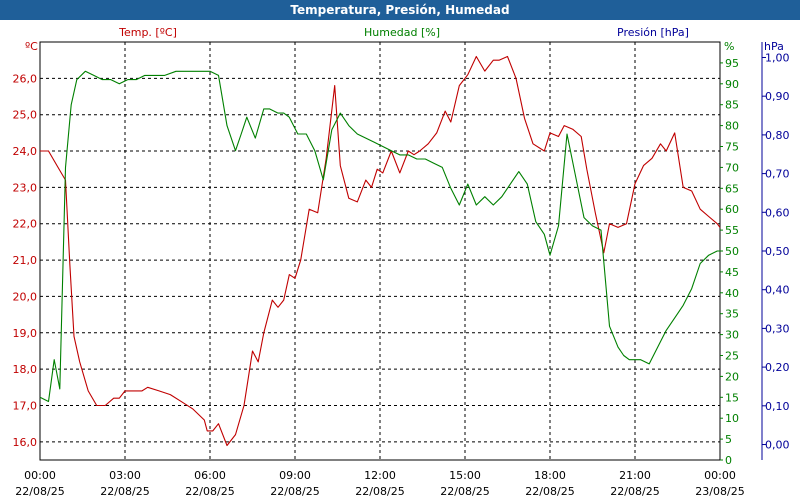 This screenshot has height=500, width=800. What do you see at coordinates (25, 187) in the screenshot?
I see `temp-tick-label: 23,0` at bounding box center [25, 187].